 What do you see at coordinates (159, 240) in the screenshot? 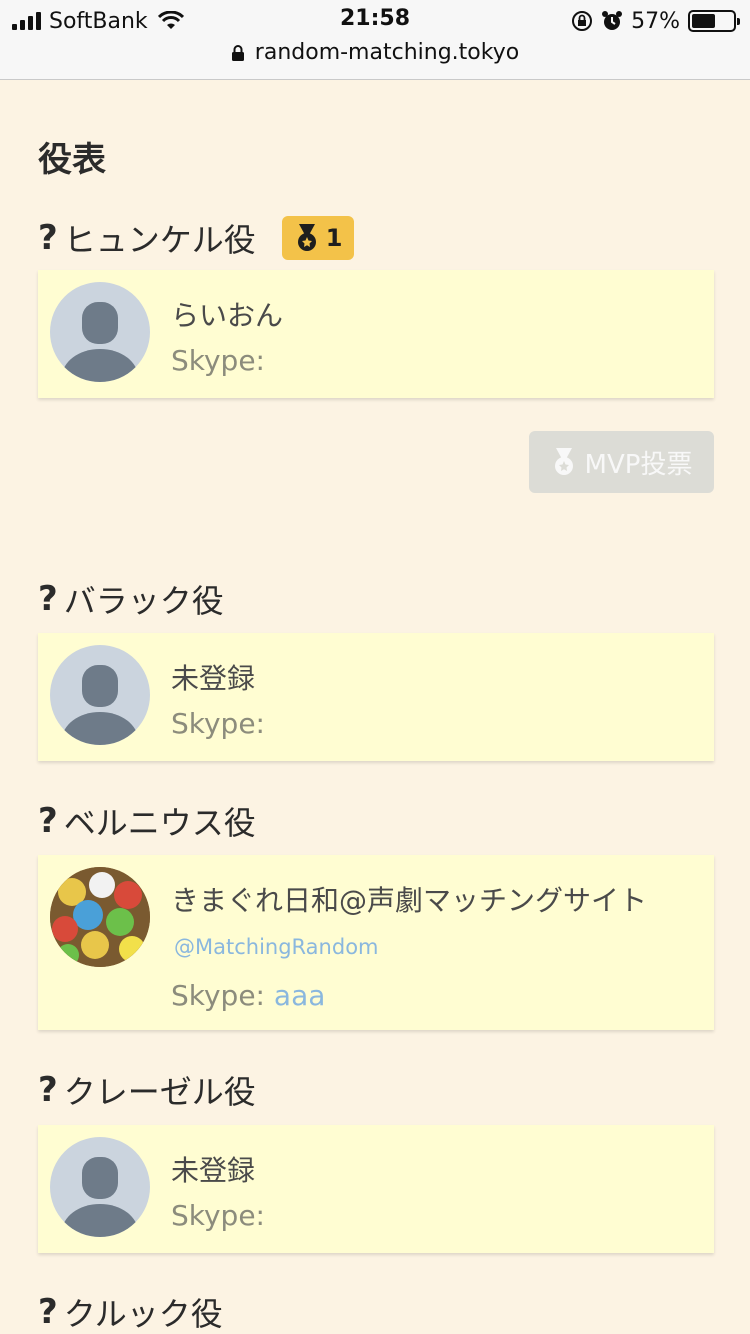
I see `role-label: ヒュンケル役` at bounding box center [159, 240].